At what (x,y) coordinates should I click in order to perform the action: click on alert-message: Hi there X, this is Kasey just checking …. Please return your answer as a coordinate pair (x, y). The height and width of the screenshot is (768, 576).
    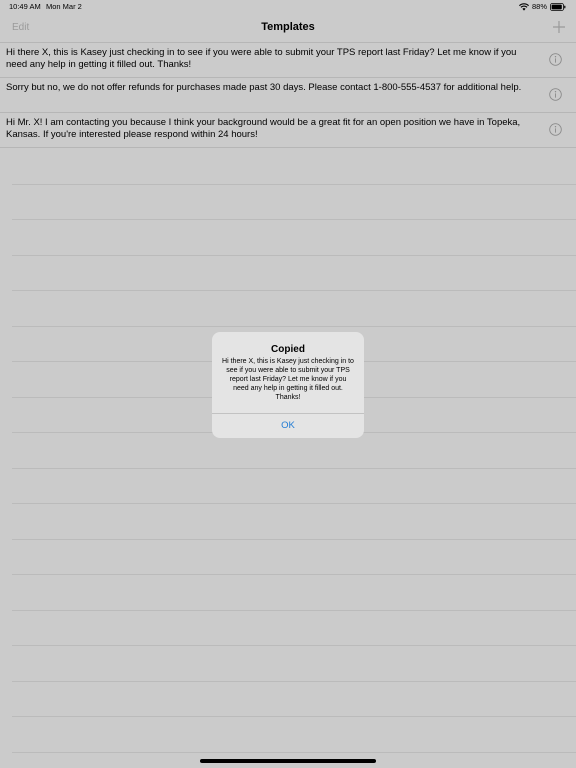
    Looking at the image, I should click on (288, 379).